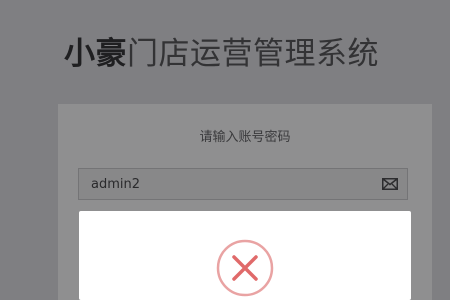 This screenshot has width=450, height=300. I want to click on username-input, so click(230, 184).